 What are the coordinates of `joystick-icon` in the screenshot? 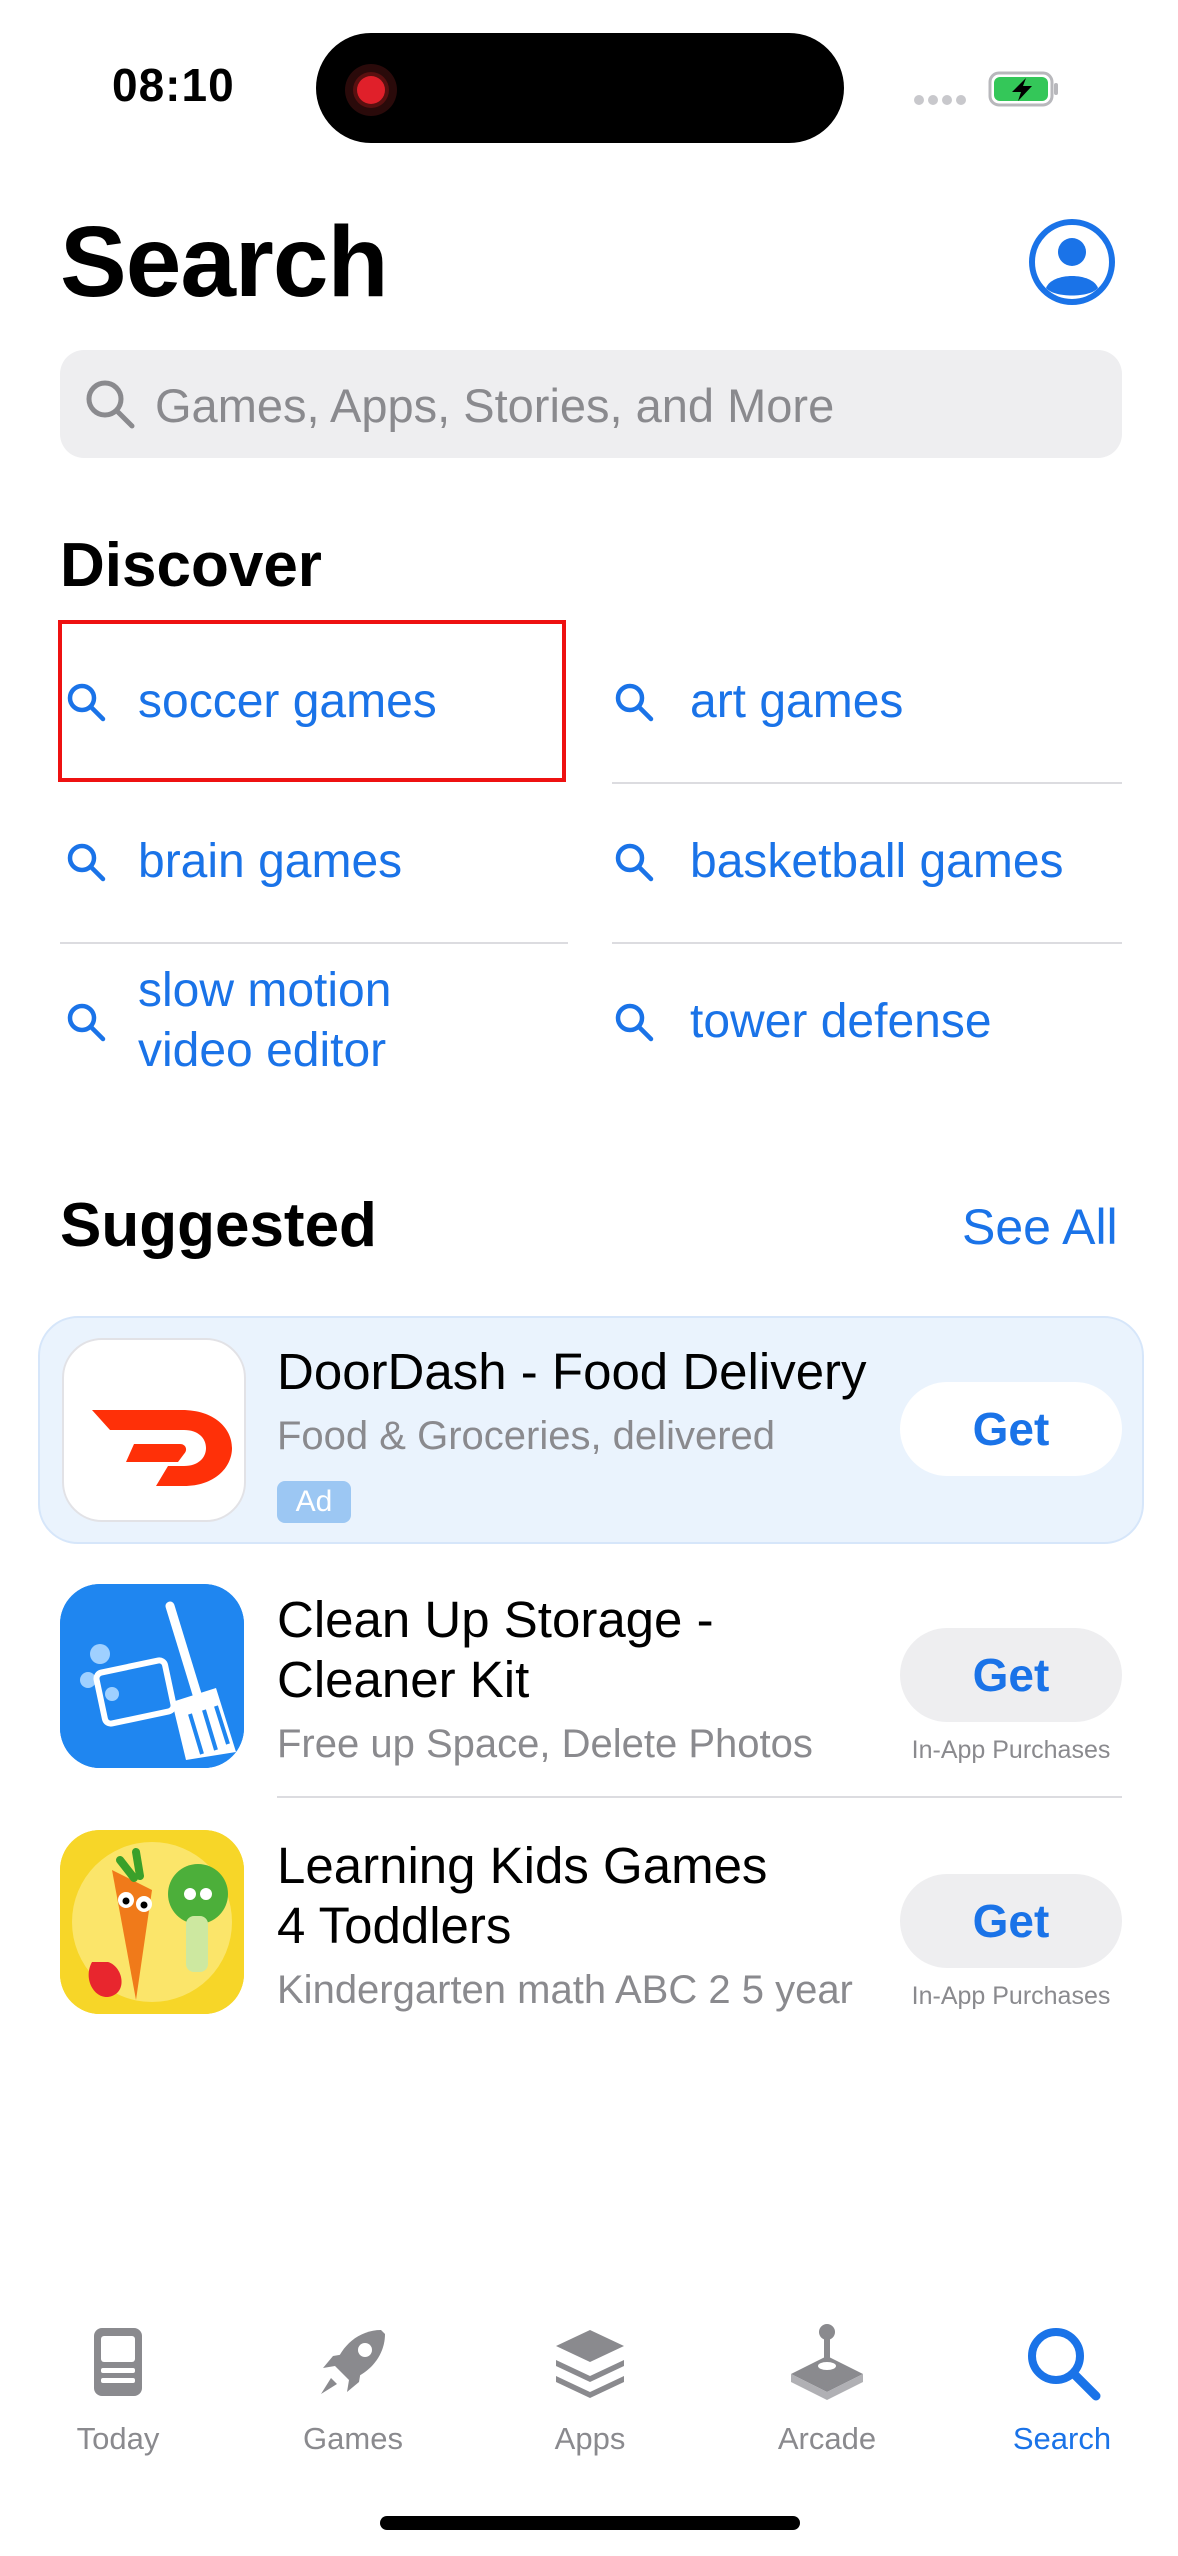 It's located at (827, 2362).